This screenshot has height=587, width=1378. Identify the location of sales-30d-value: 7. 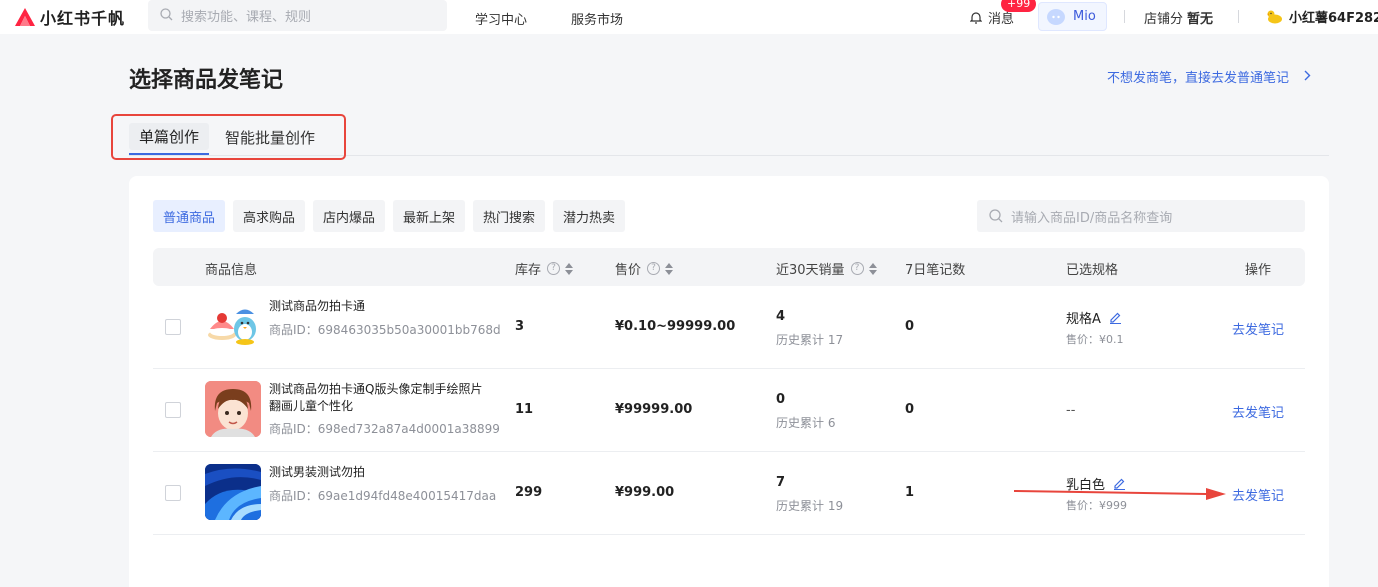
(781, 482).